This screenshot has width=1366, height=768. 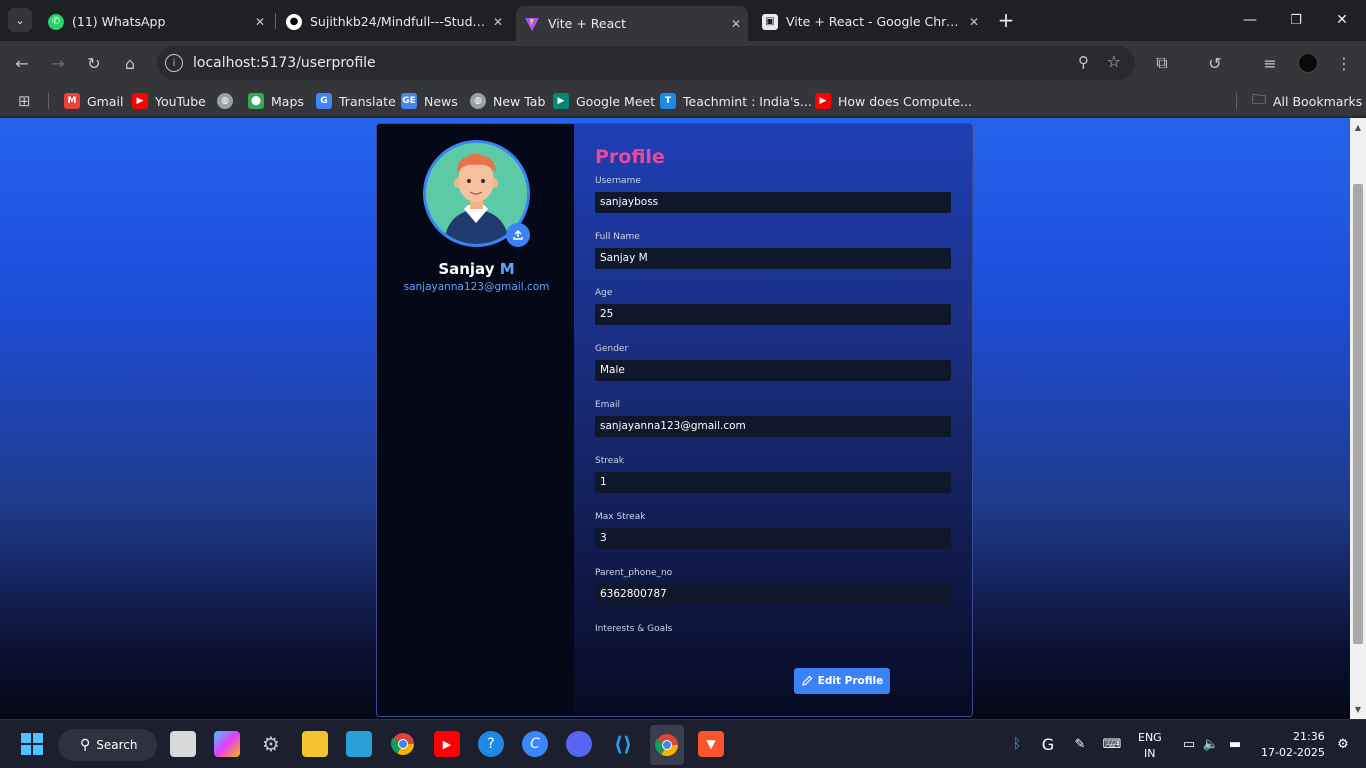 What do you see at coordinates (770, 21) in the screenshot?
I see `chrome-cast-icon: ▣` at bounding box center [770, 21].